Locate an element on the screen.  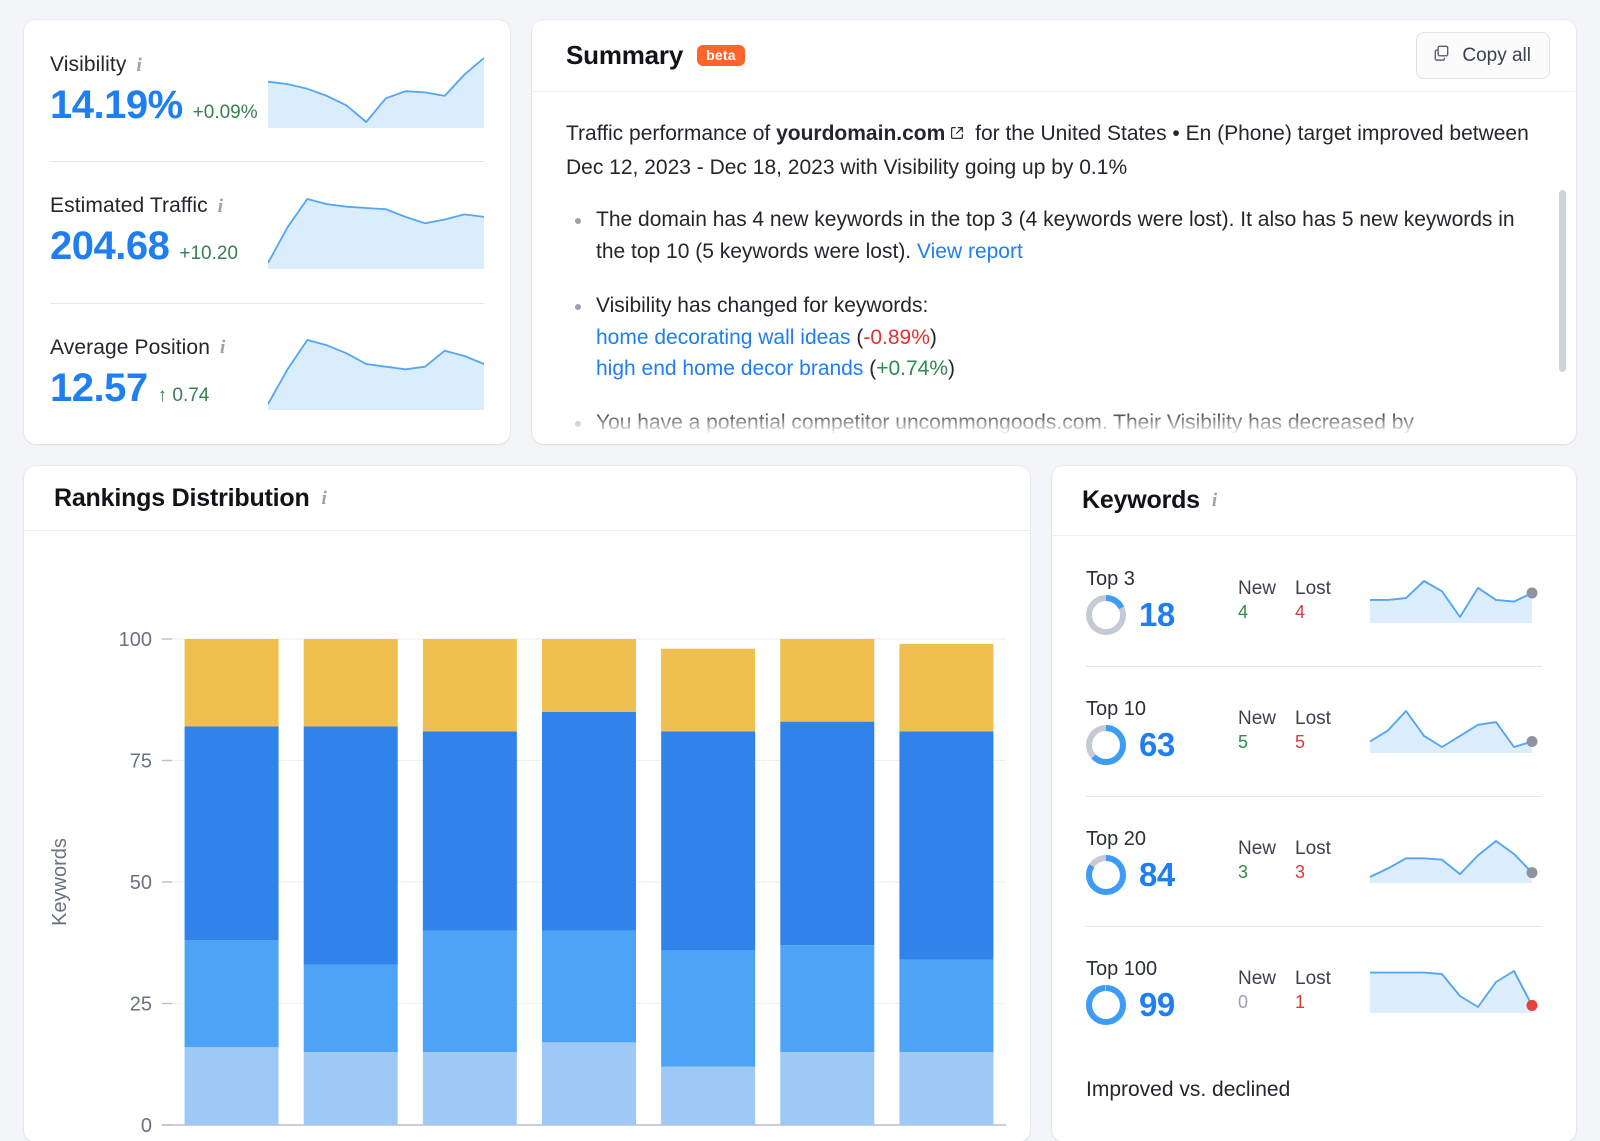
kpi-traffic-text: Estimated Traffic i 204.68 +10.20 is located at coordinates (144, 231).